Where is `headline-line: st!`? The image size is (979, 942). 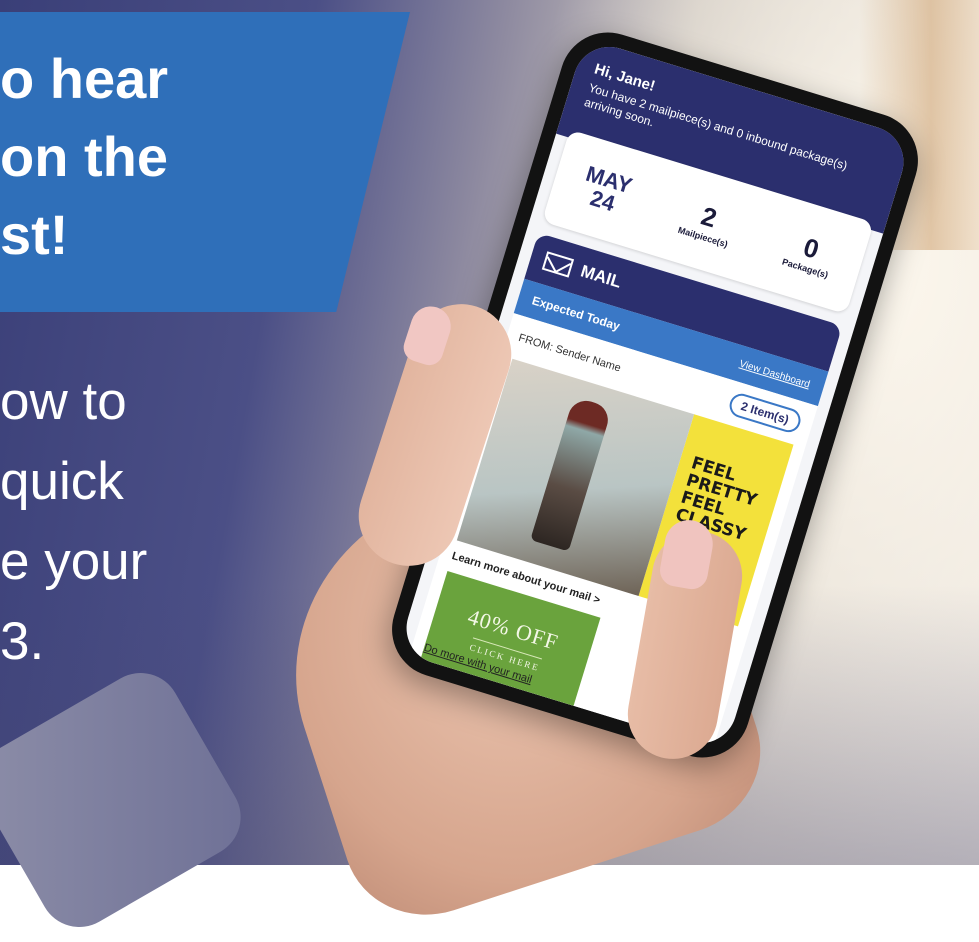
headline-line: st! is located at coordinates (34, 234).